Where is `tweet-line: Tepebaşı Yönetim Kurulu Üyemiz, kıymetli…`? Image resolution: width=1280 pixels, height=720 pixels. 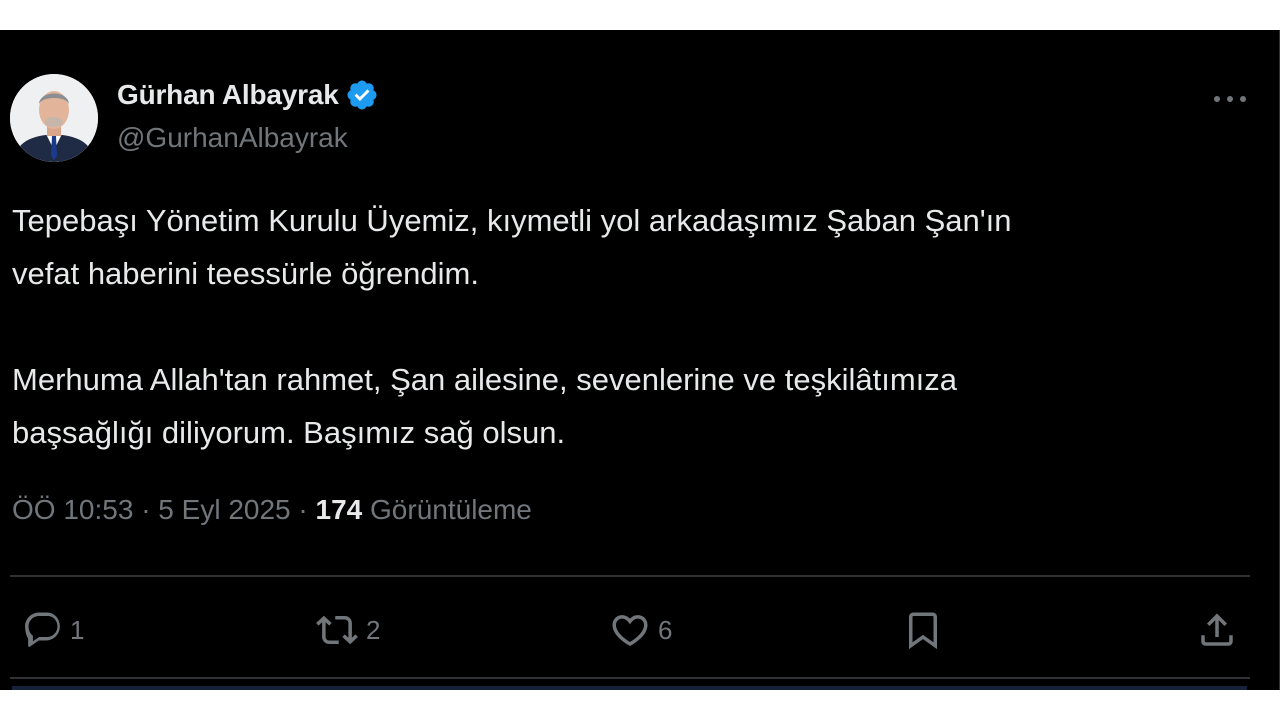
tweet-line: Tepebaşı Yönetim Kurulu Üyemiz, kıymetli… is located at coordinates (512, 220).